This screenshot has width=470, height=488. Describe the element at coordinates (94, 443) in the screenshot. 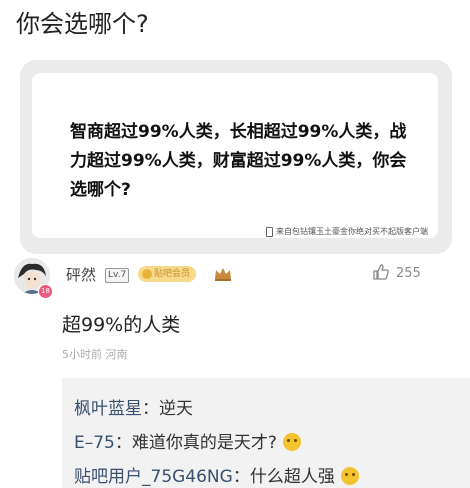

I see `reply-username: E–75` at that location.